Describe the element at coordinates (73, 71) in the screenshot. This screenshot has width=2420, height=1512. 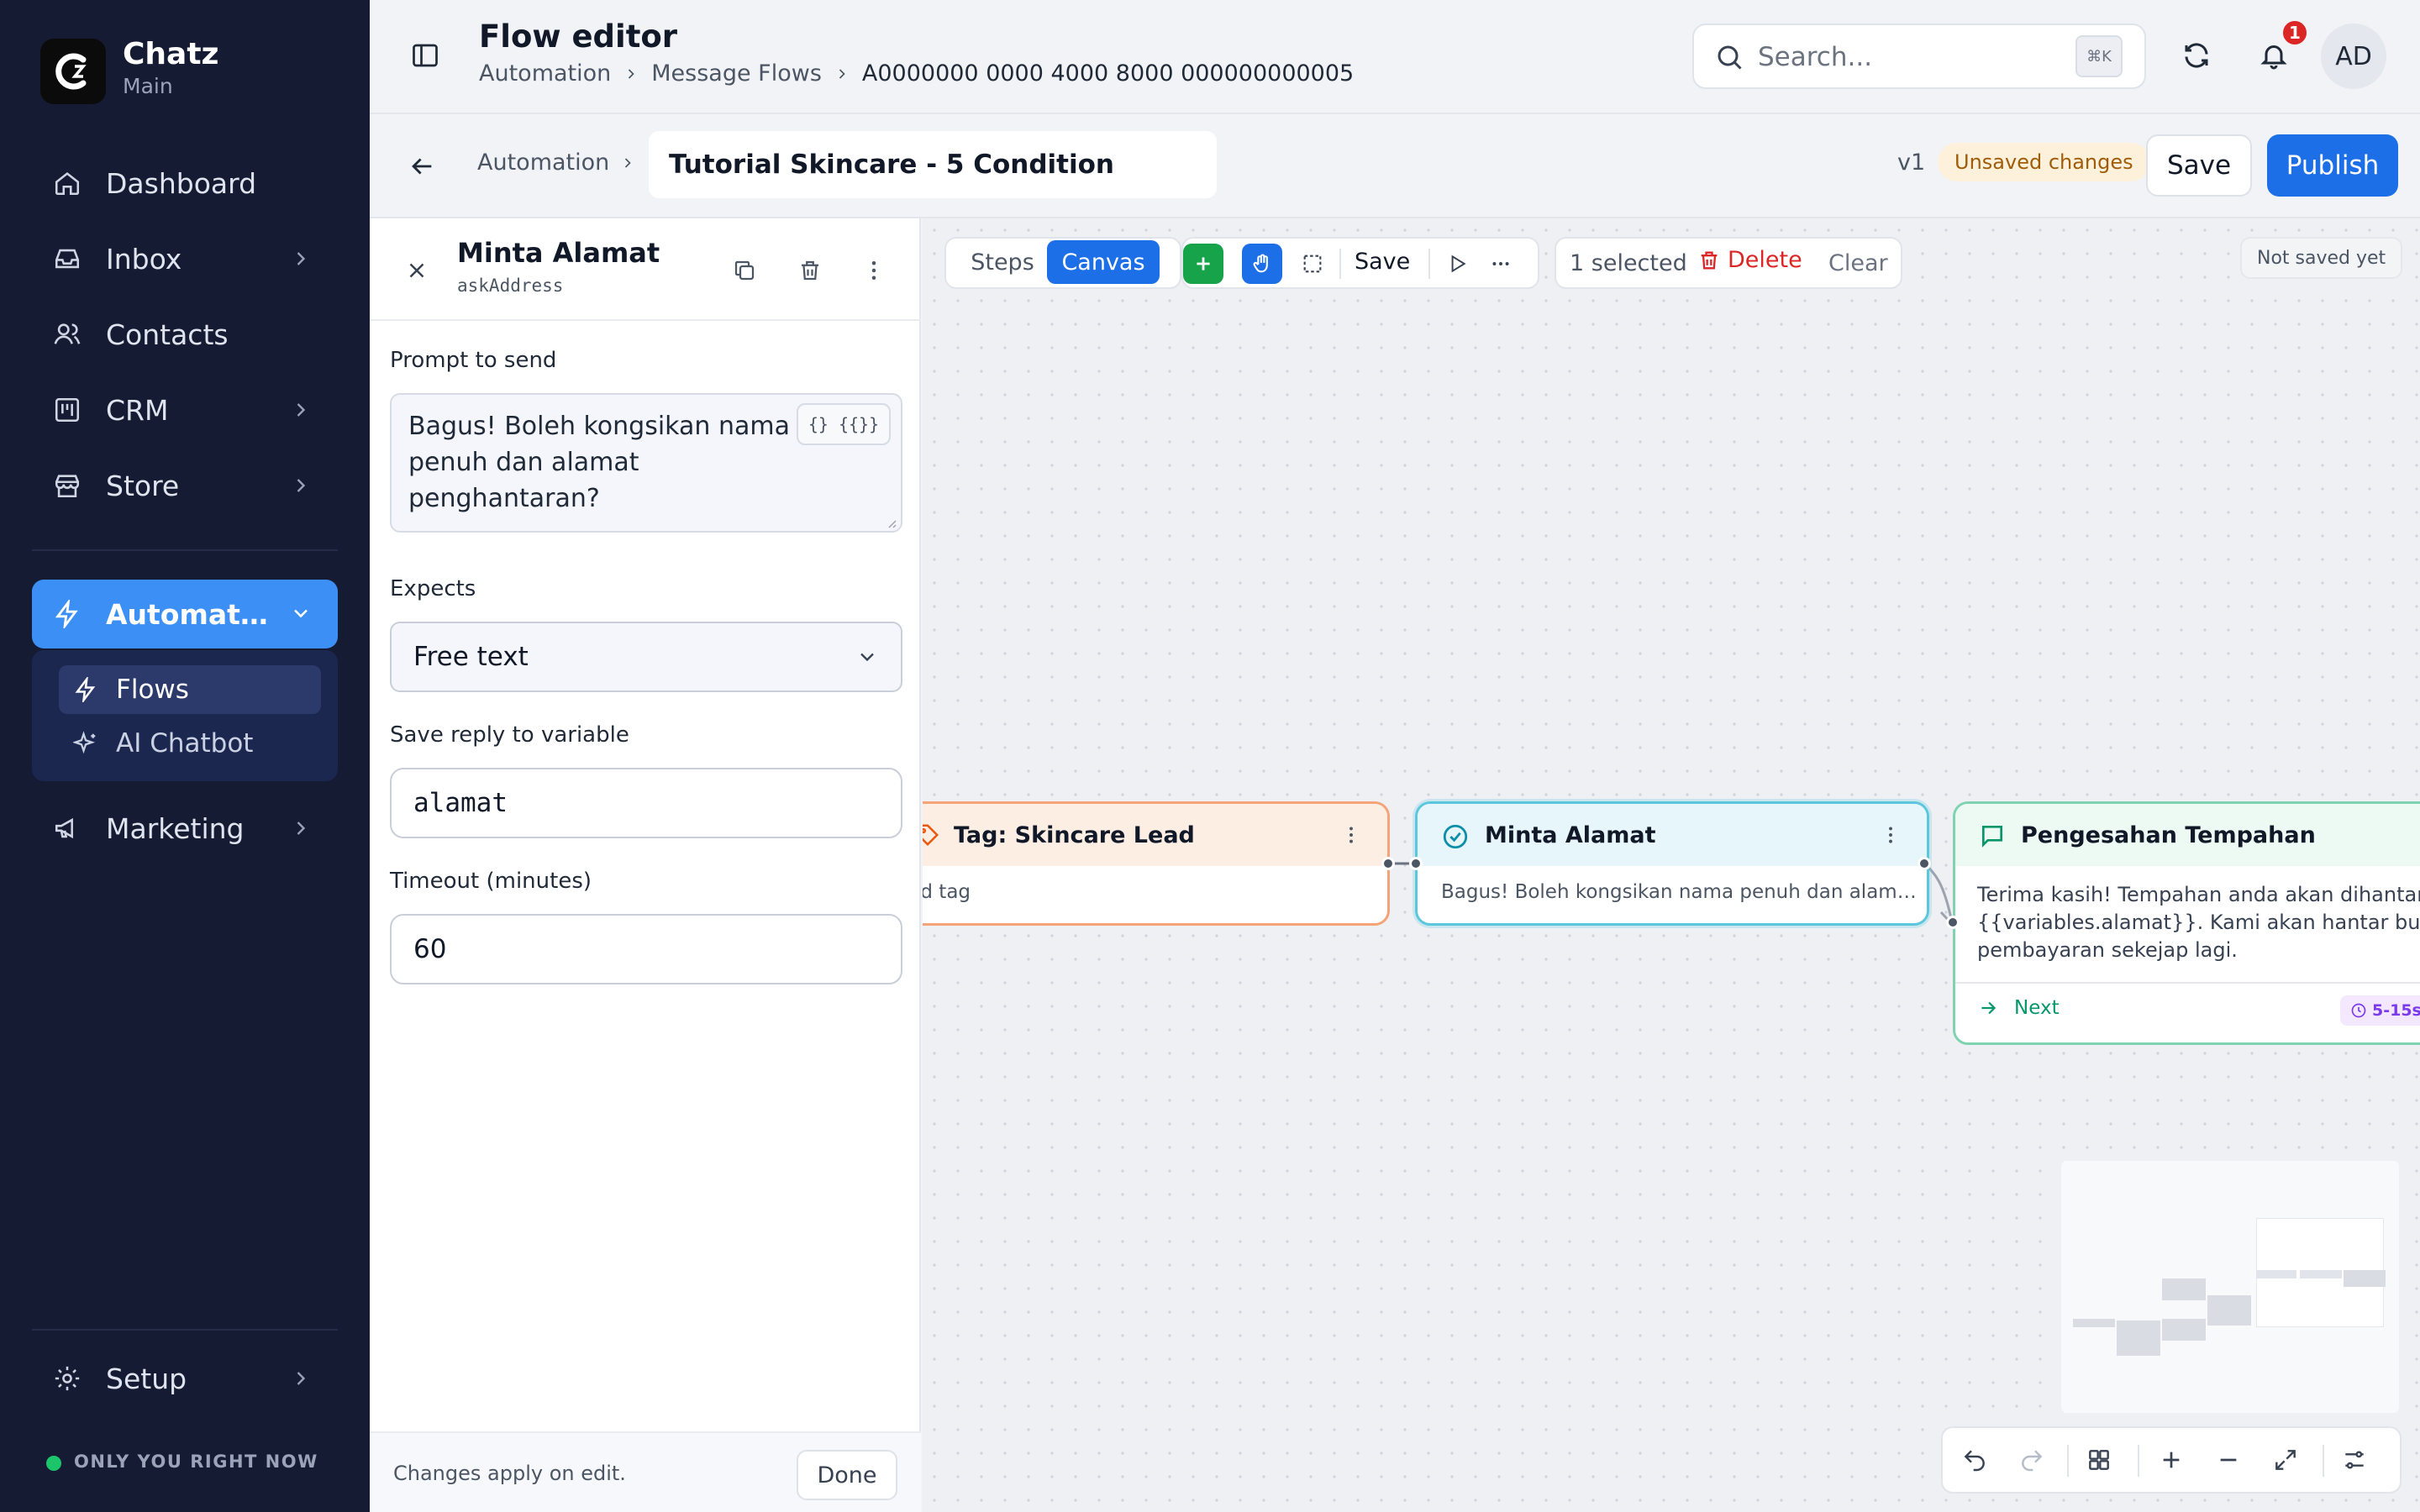
I see `brand-logo` at that location.